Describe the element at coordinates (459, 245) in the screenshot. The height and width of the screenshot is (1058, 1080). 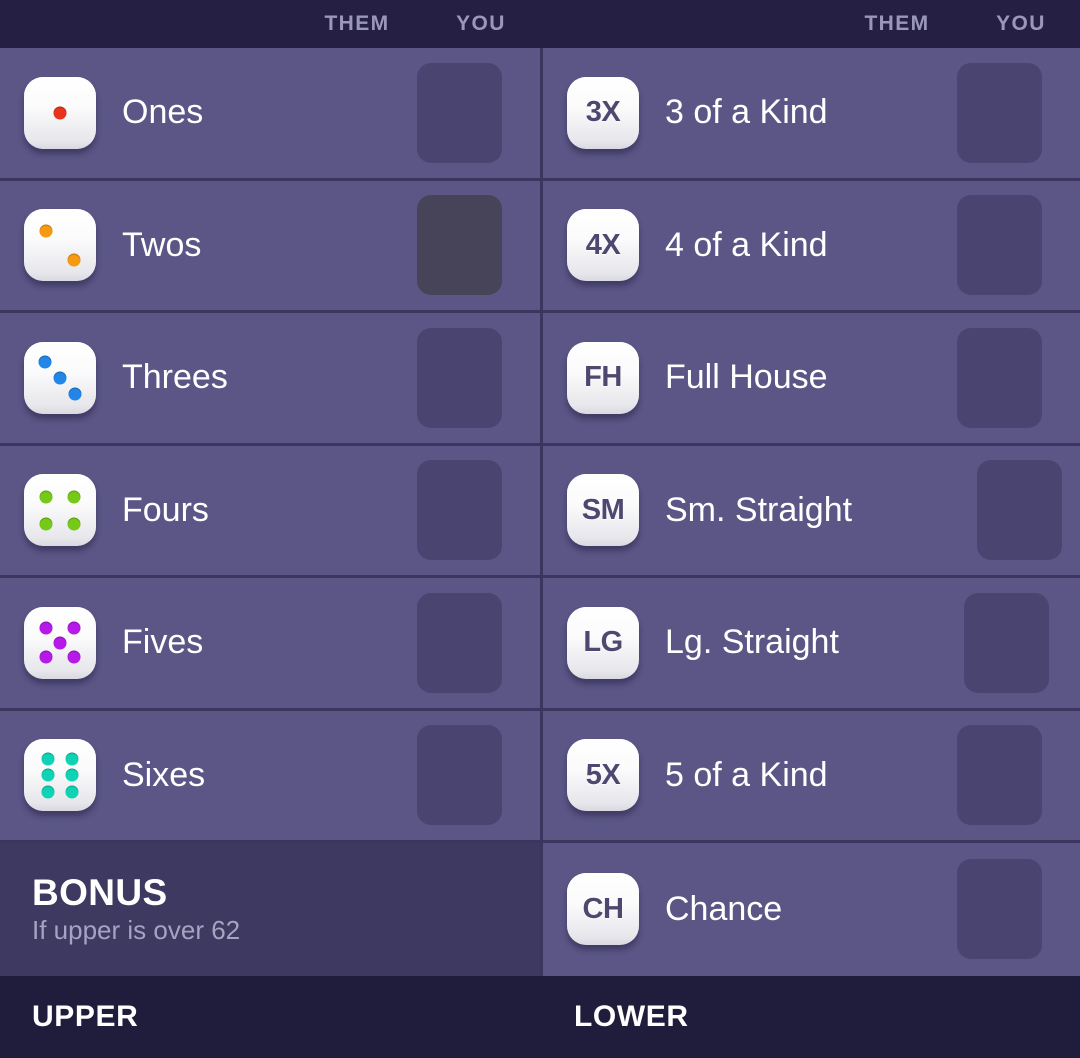
I see `score-box-twos-you` at that location.